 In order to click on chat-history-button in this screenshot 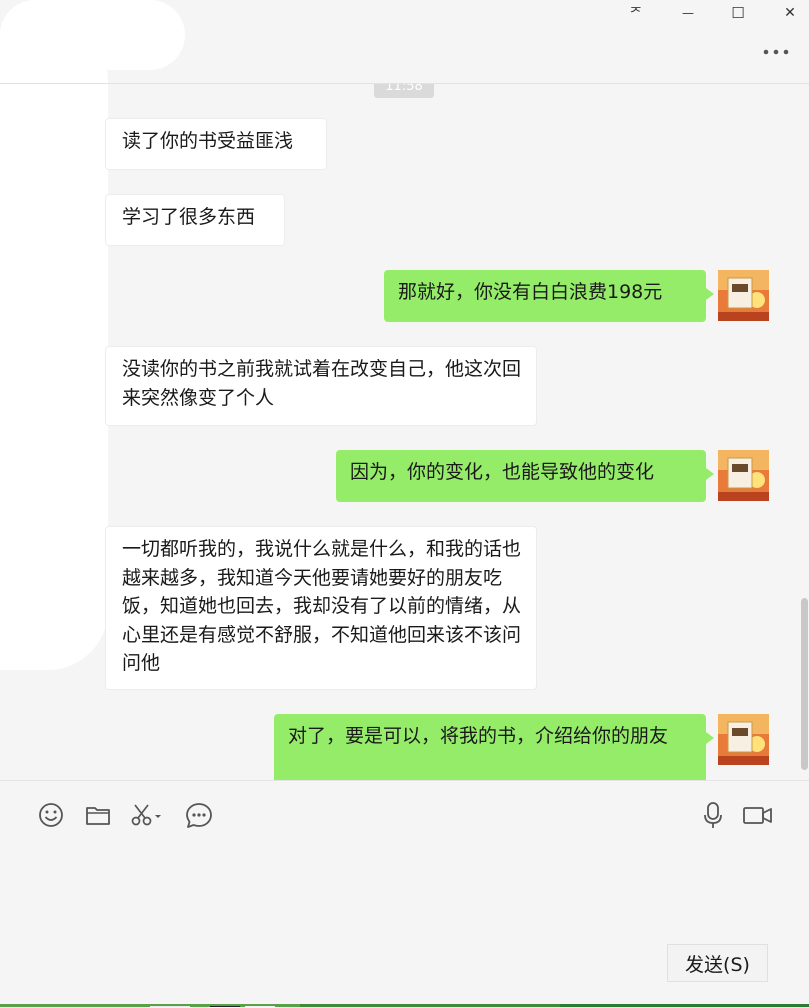, I will do `click(199, 815)`.